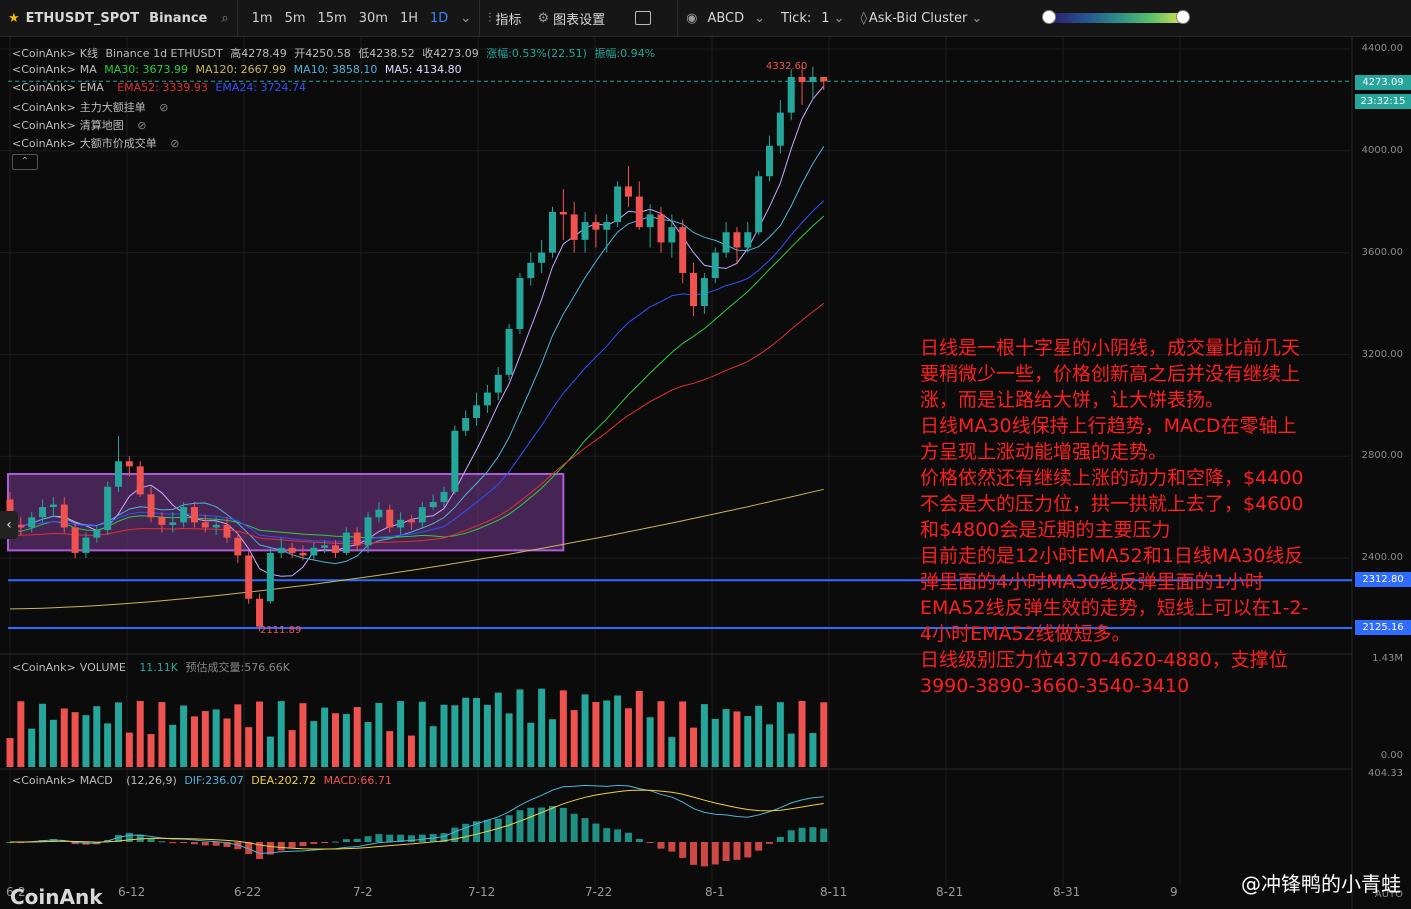  Describe the element at coordinates (1067, 892) in the screenshot. I see `date-tick: 8-31` at that location.